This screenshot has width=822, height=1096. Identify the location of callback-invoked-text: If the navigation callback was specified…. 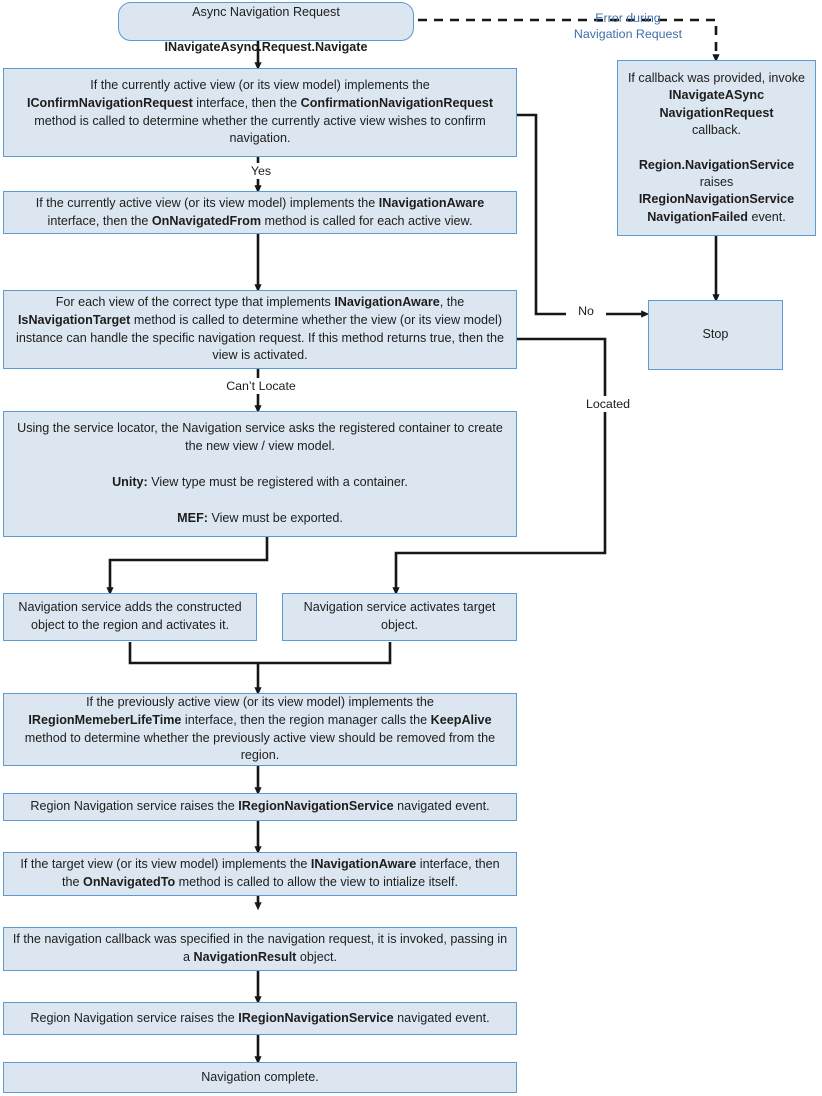
(260, 948).